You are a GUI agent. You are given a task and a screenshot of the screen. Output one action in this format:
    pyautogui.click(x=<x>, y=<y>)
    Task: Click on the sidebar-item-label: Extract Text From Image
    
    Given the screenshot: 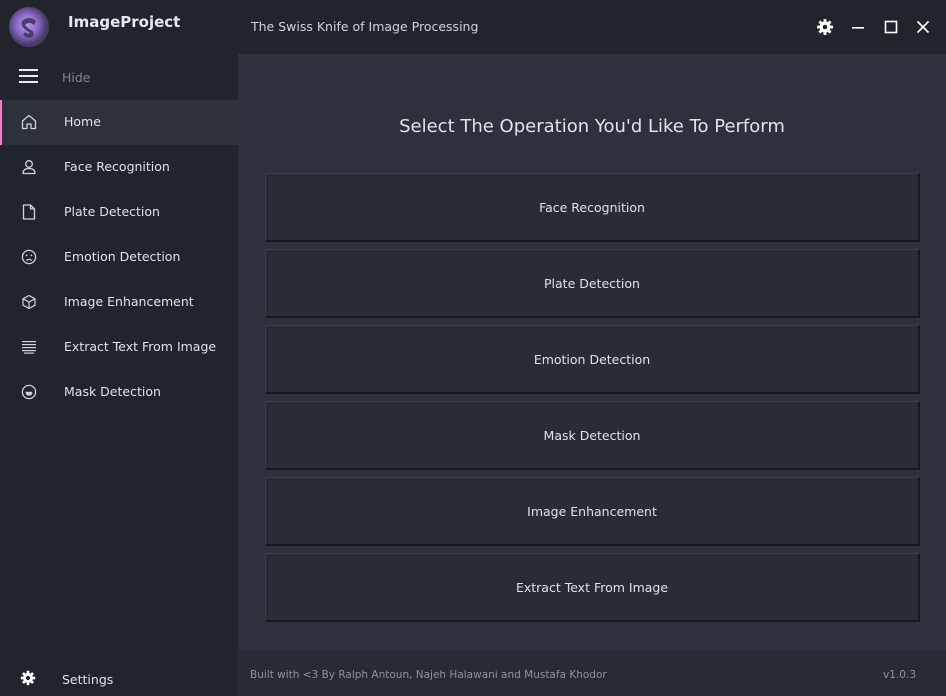 What is the action you would take?
    pyautogui.click(x=140, y=346)
    